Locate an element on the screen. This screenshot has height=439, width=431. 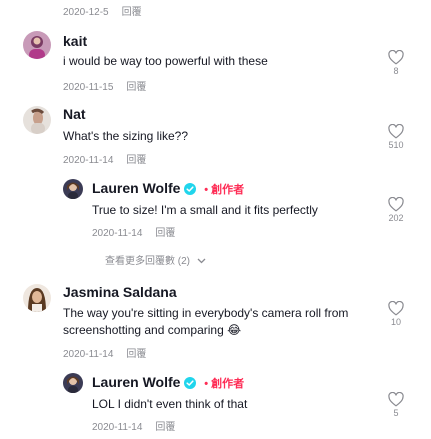
like-button: 5 is located at coordinates (396, 405).